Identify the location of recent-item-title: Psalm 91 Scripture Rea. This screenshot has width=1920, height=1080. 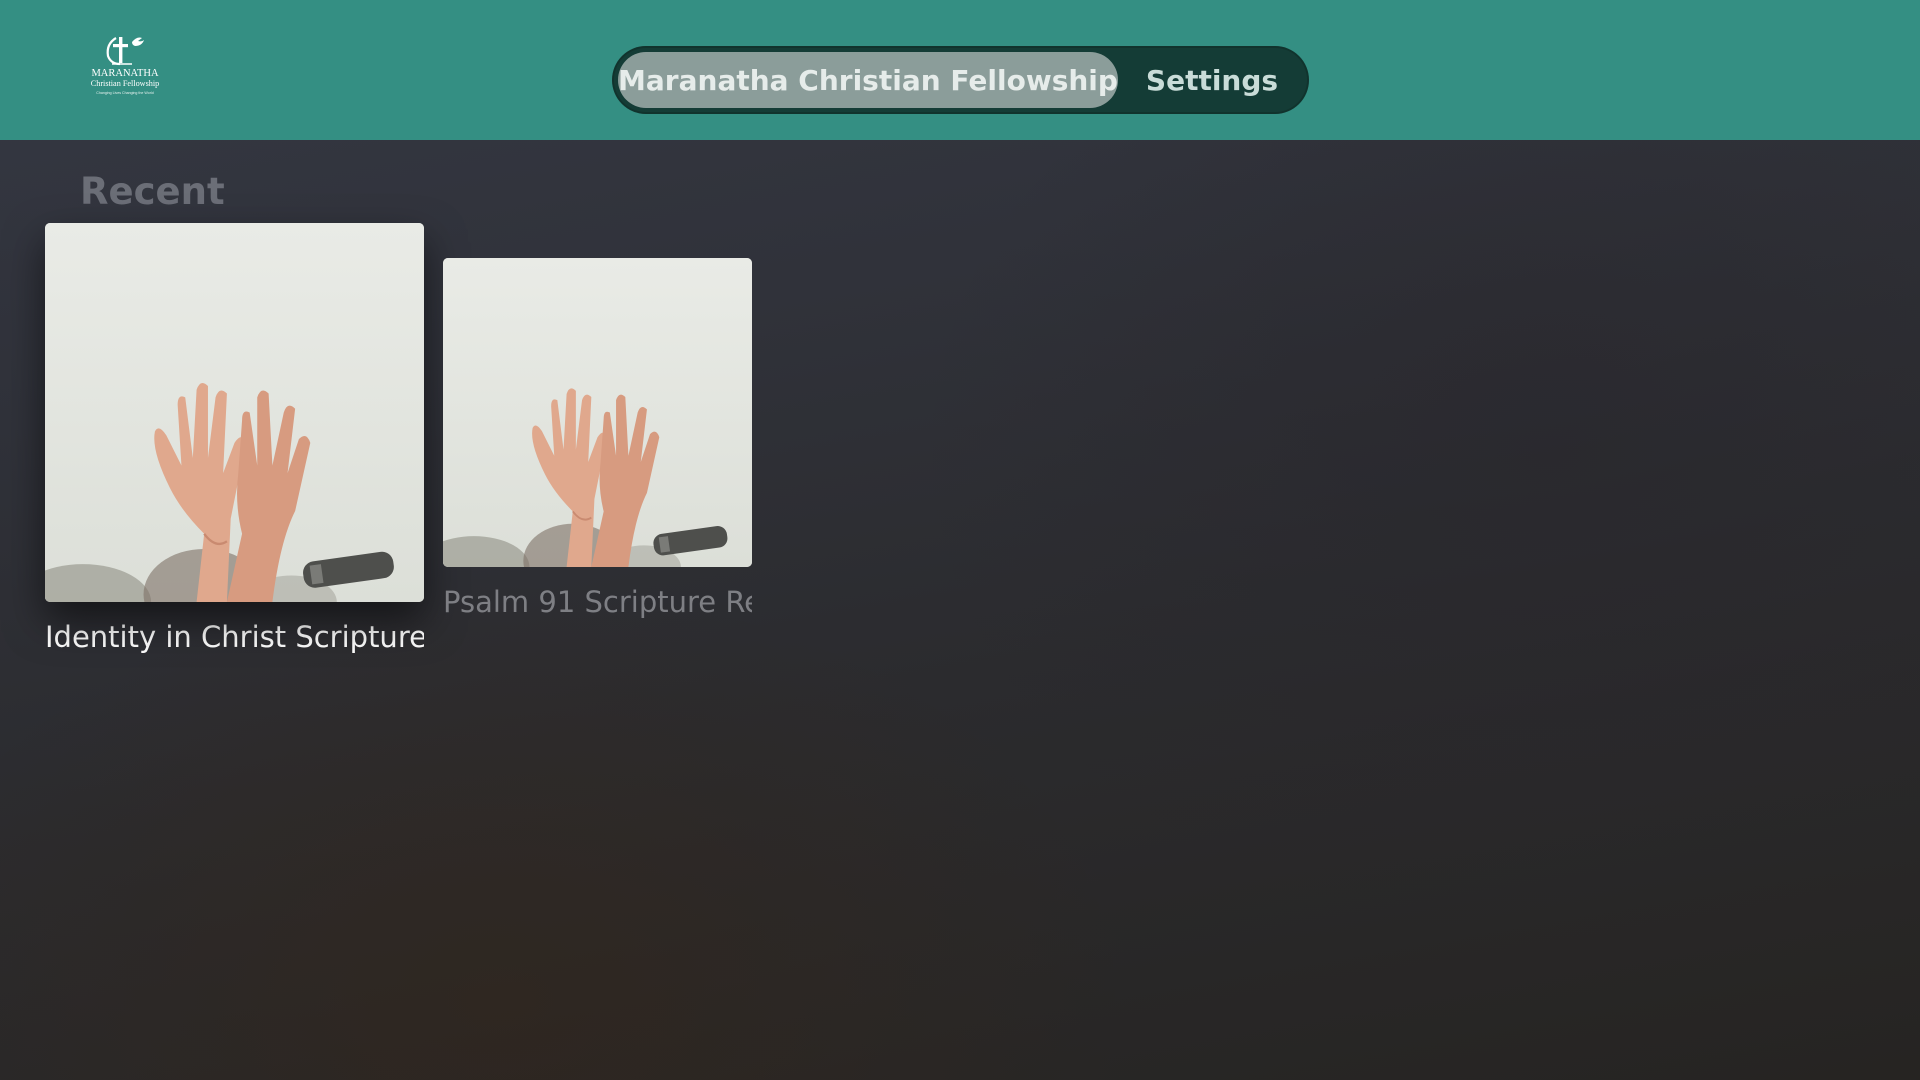
(597, 602).